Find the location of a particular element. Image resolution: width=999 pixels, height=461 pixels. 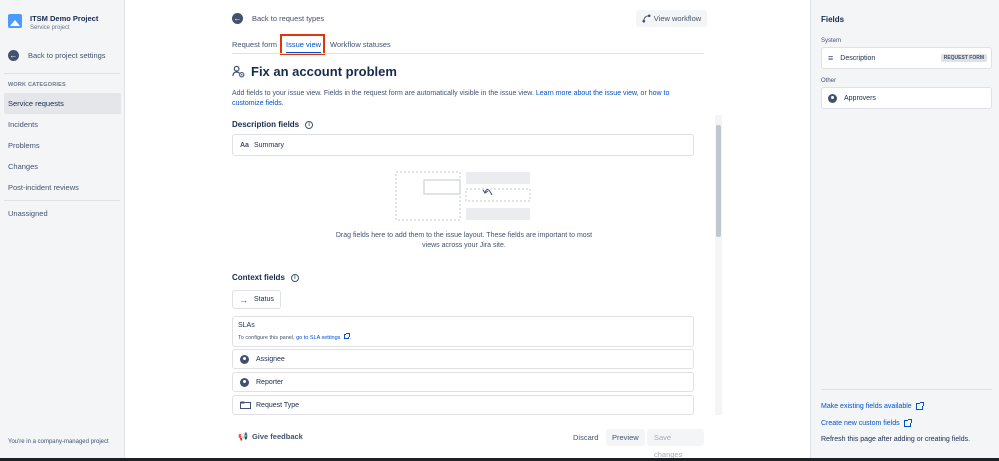

summary-field: Aa Summary is located at coordinates (463, 145).